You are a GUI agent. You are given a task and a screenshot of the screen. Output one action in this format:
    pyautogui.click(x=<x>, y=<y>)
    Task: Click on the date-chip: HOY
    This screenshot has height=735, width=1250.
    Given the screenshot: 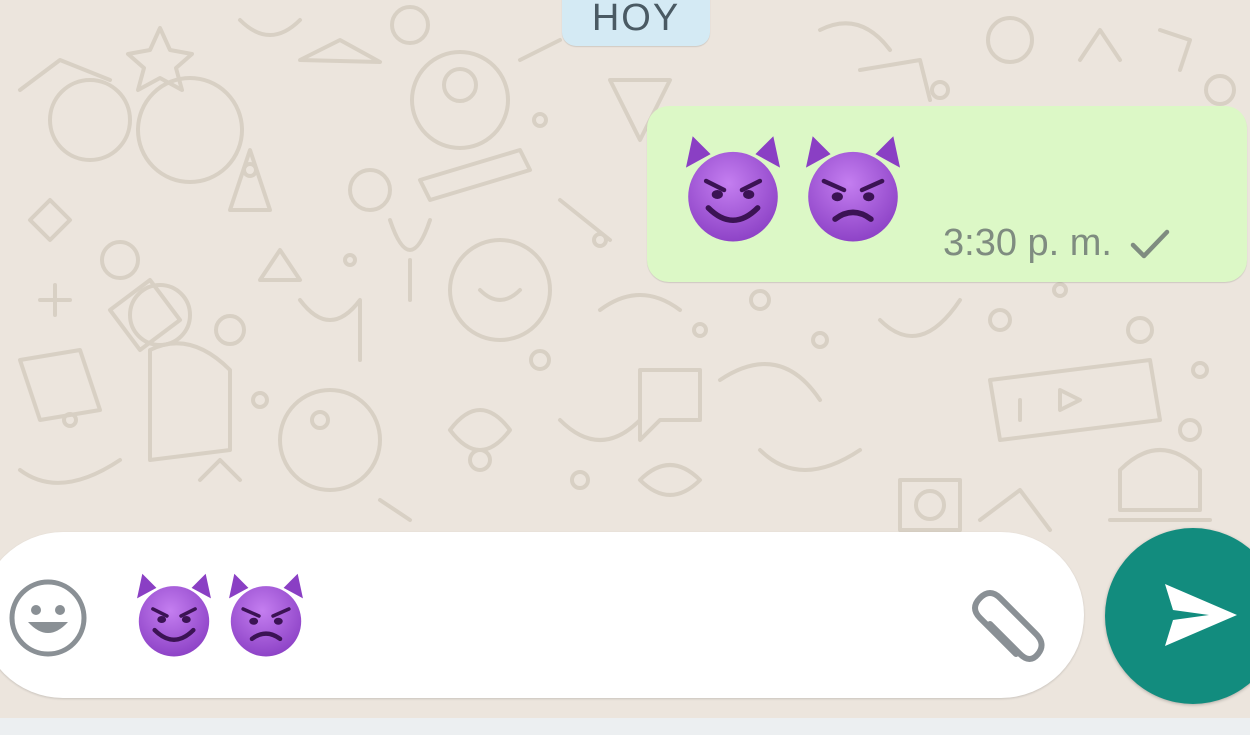 What is the action you would take?
    pyautogui.click(x=636, y=23)
    